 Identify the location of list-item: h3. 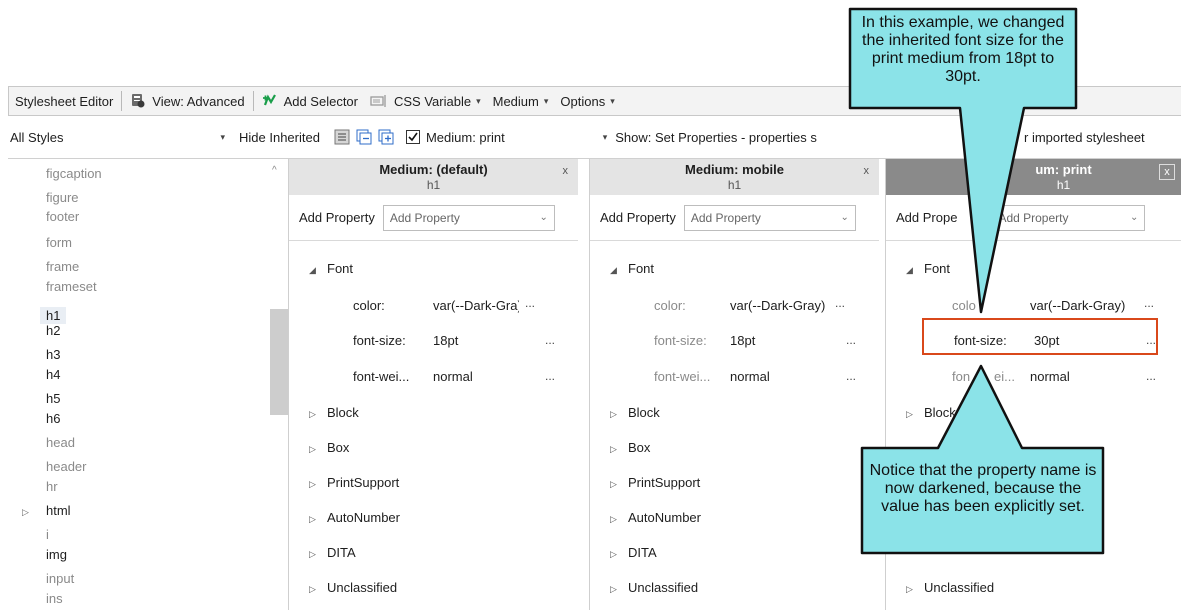
(53, 354).